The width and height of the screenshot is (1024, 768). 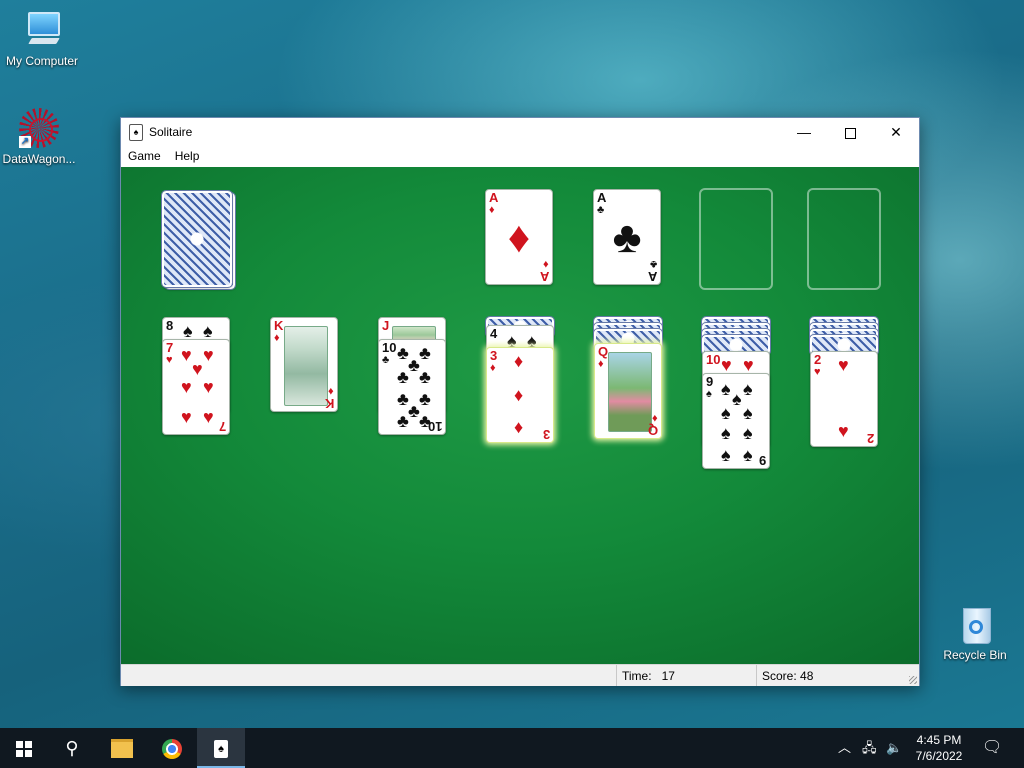 I want to click on desktop-icon-label: Recycle Bin, so click(x=975, y=655).